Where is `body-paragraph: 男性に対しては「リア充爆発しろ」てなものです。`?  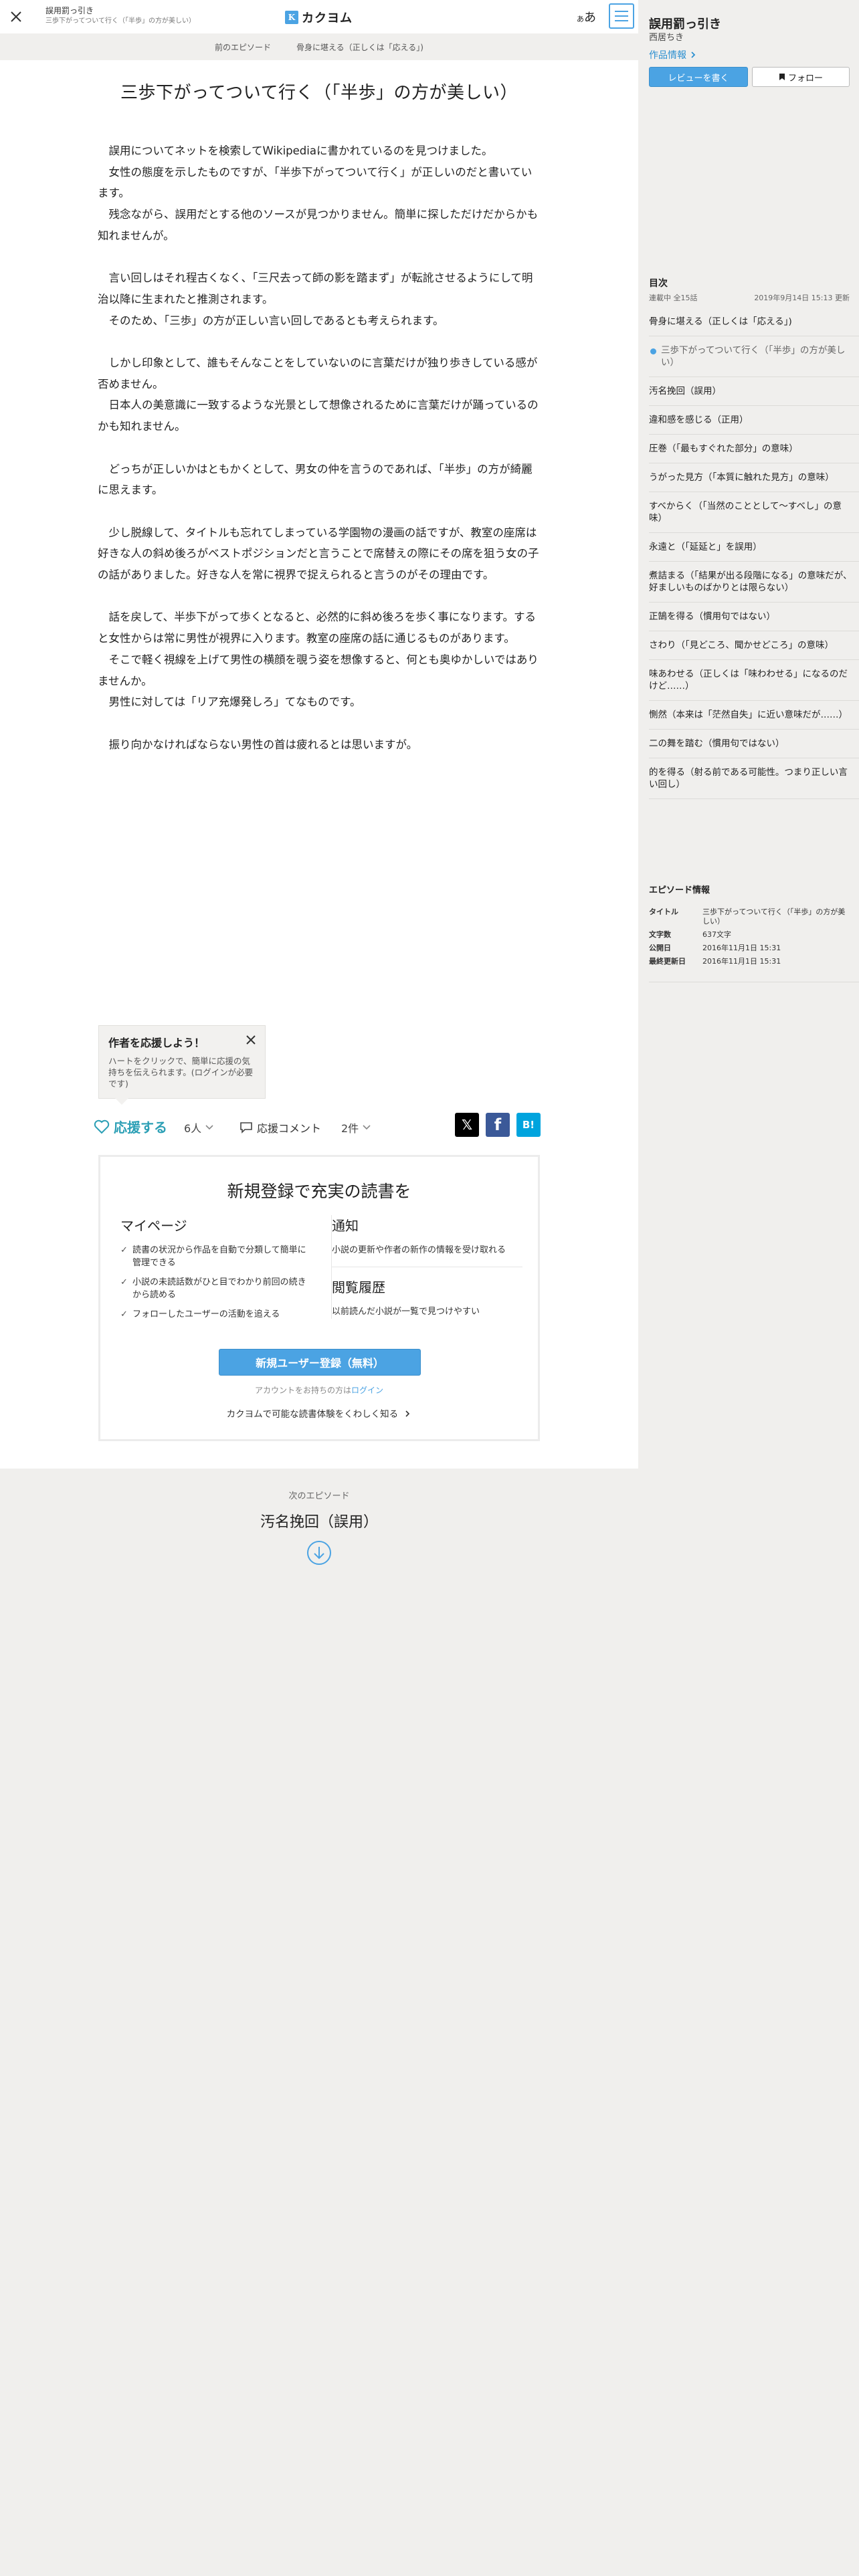 body-paragraph: 男性に対しては「リア充爆発しろ」てなものです。 is located at coordinates (234, 702).